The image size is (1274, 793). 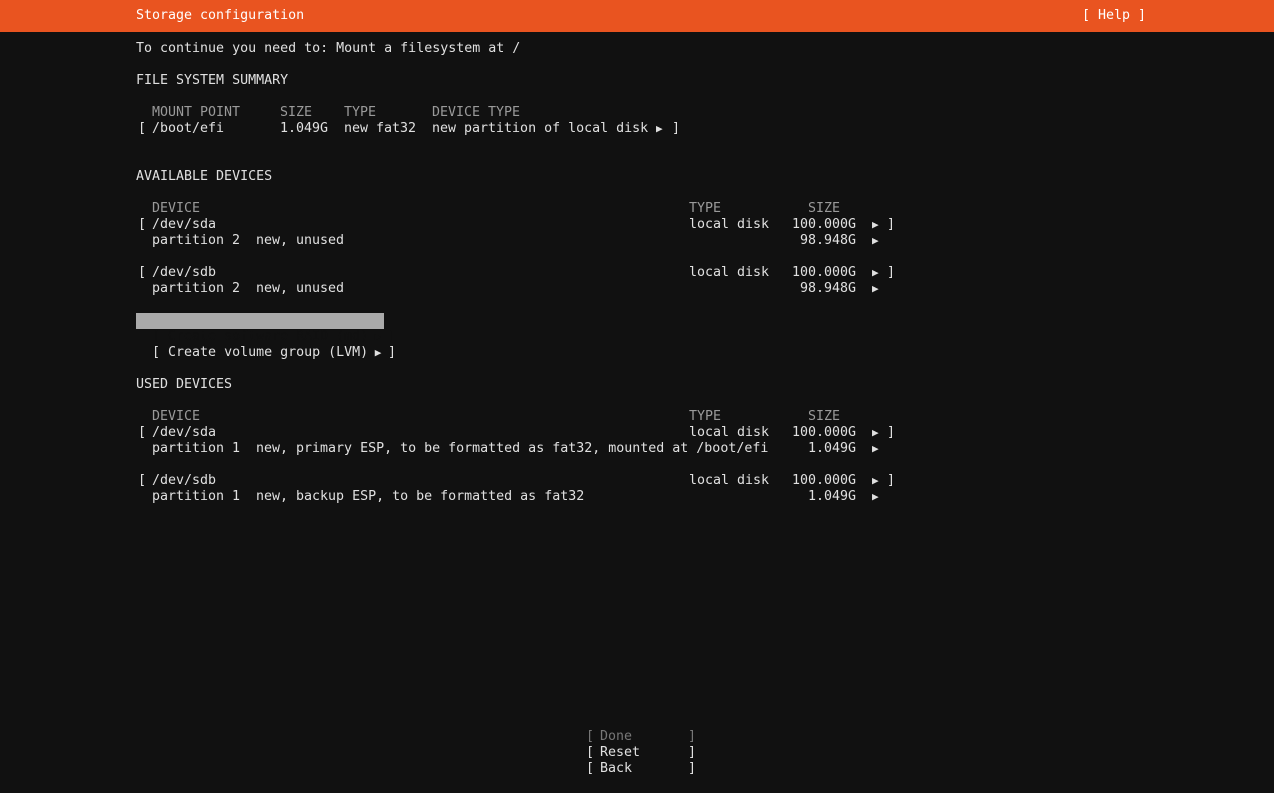 I want to click on fs-size: 1.049G, so click(x=304, y=128).